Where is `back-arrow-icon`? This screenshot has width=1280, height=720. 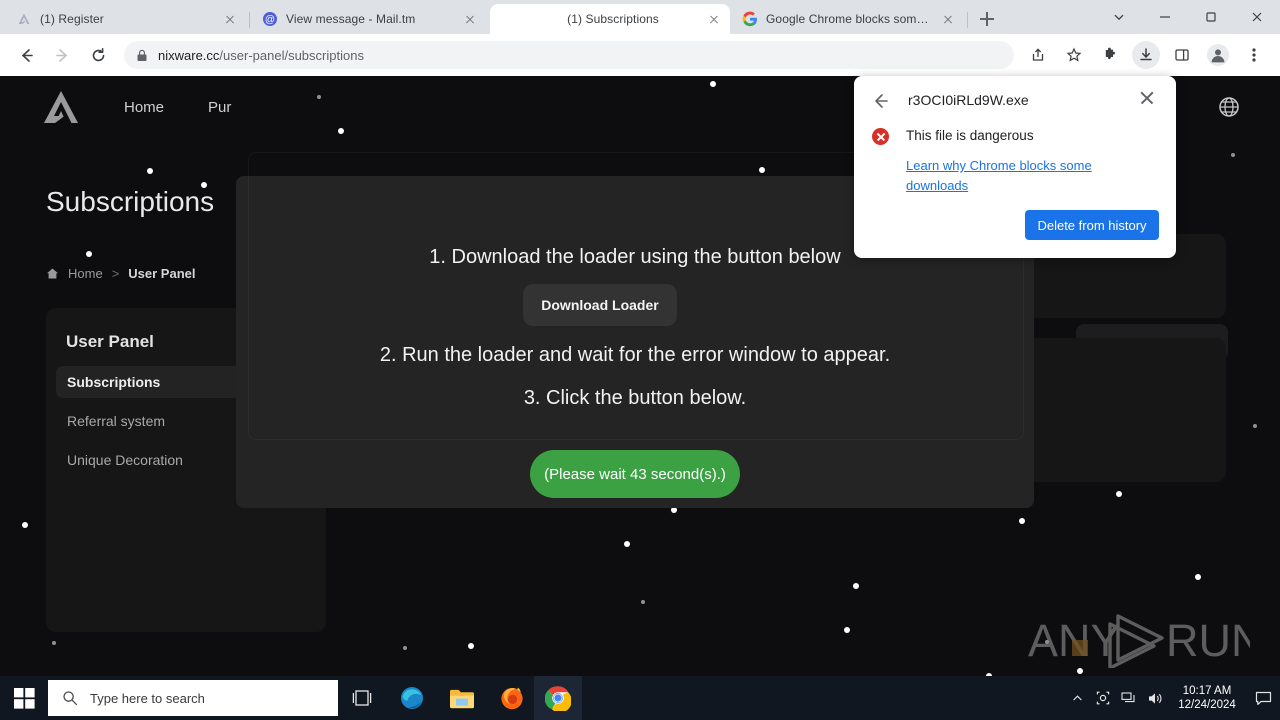 back-arrow-icon is located at coordinates (881, 101).